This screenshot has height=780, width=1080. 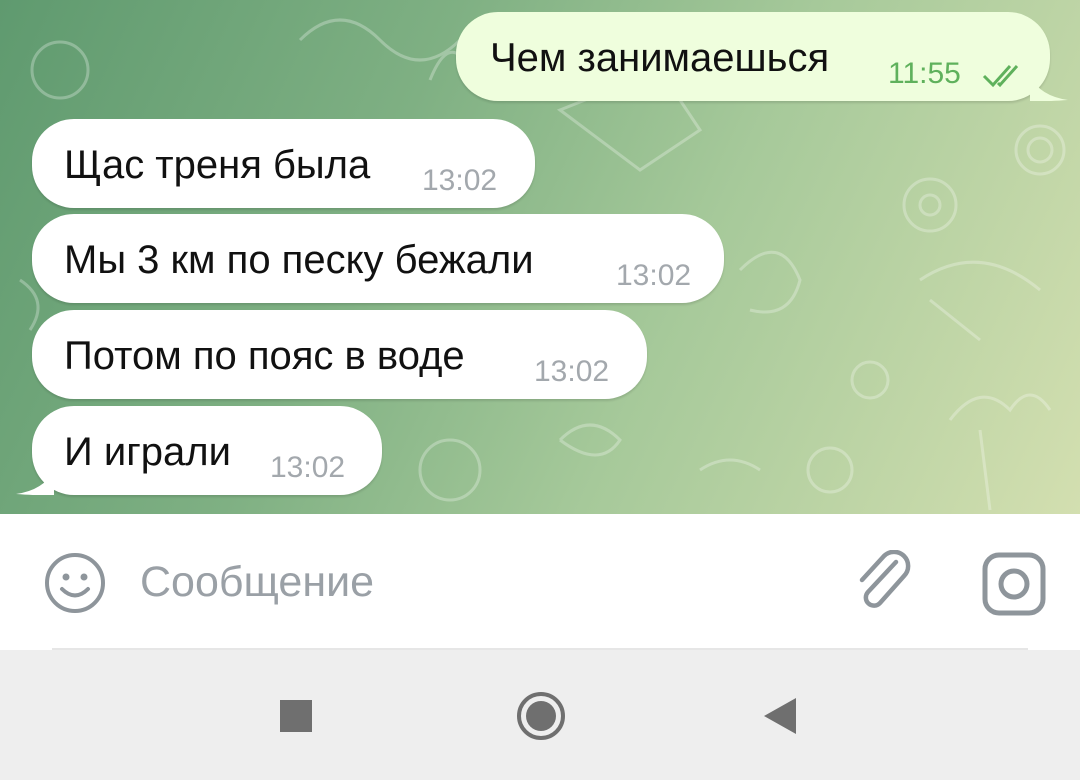 I want to click on message-bubble-incoming: Мы 3 км по песку бежали 13:02, so click(x=378, y=258).